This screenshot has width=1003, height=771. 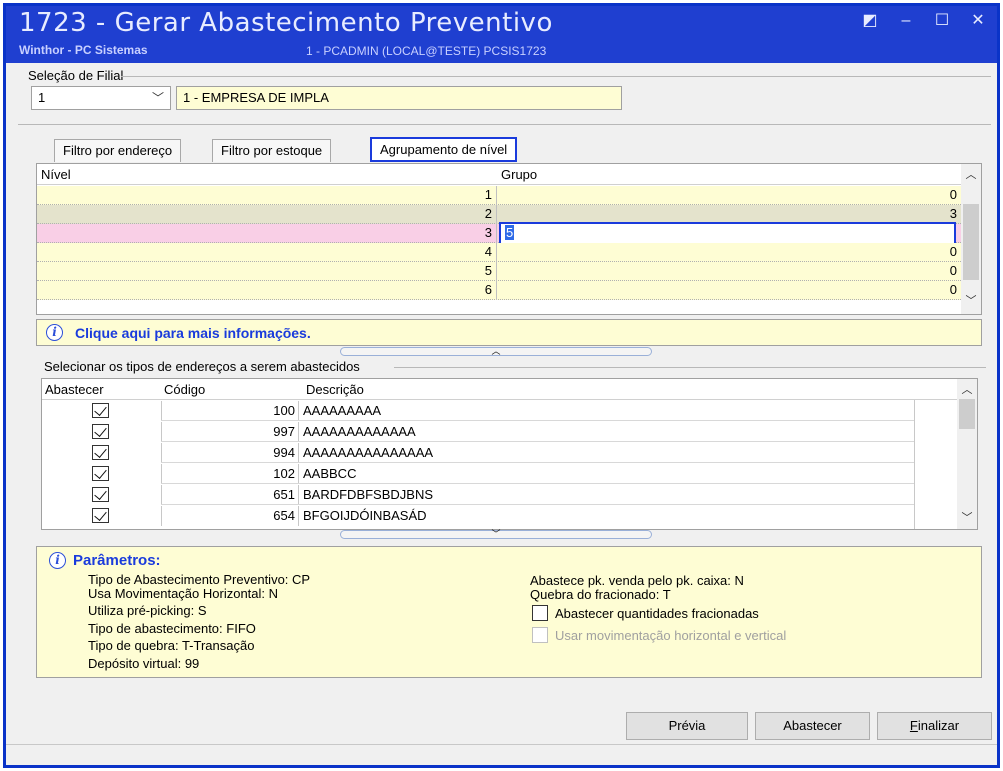 I want to click on param-tipo-abastecimento-preventivo: Tipo de Abastecimento Preventivo: CP, so click(x=199, y=579).